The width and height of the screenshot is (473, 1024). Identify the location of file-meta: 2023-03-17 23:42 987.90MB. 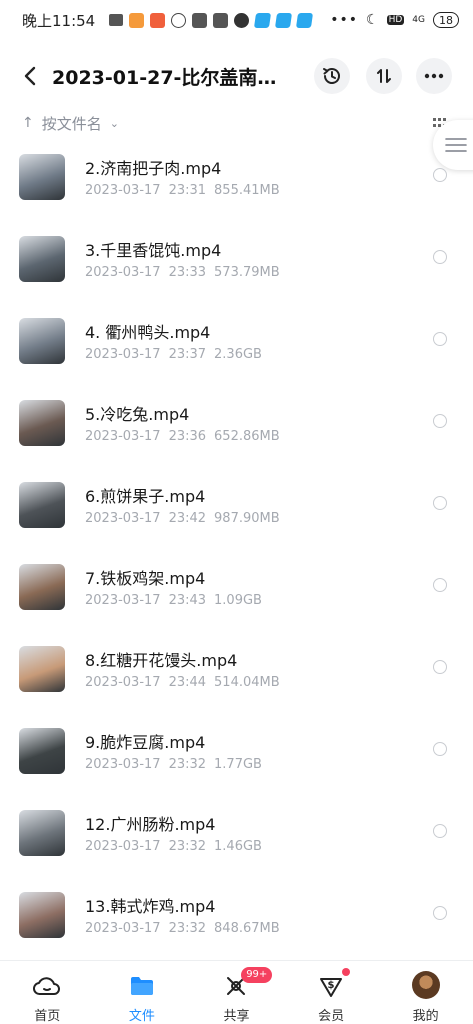
(186, 518).